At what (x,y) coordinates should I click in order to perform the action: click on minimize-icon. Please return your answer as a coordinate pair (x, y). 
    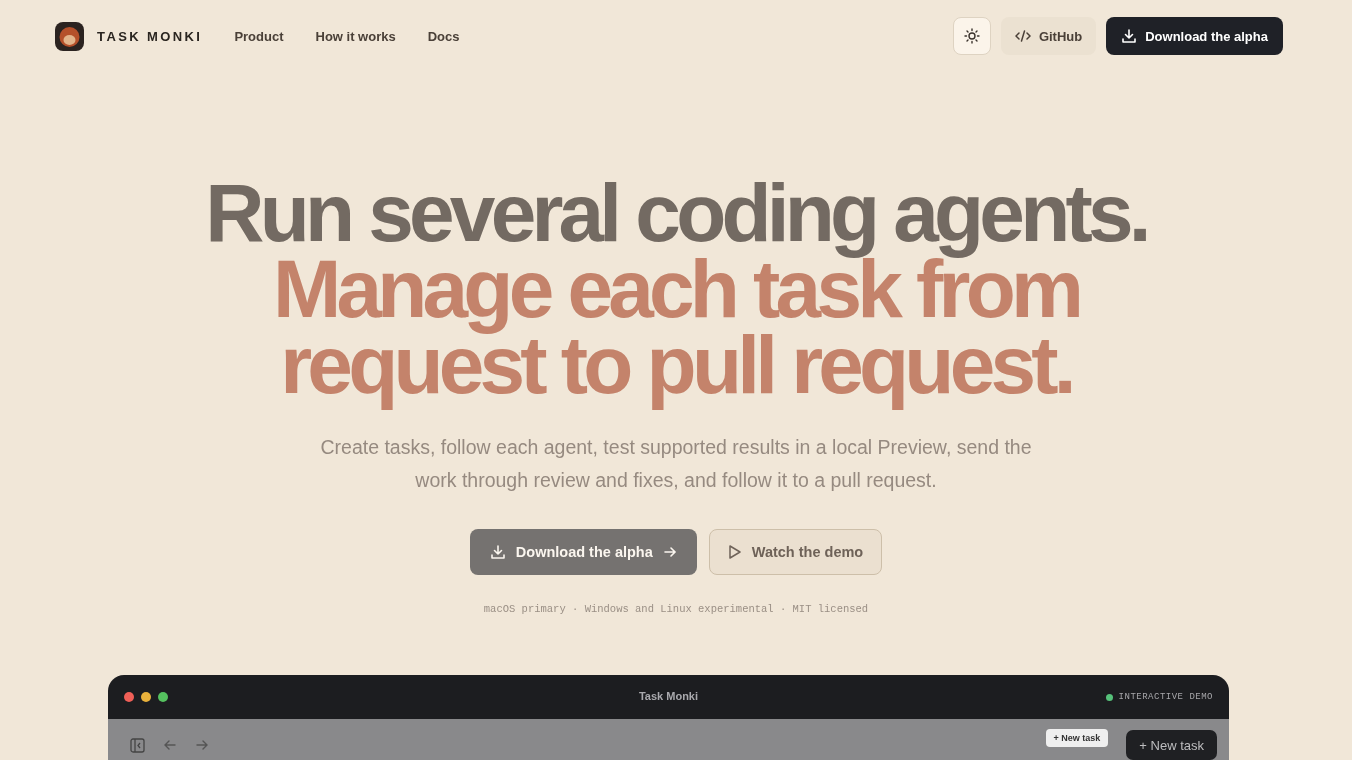
    Looking at the image, I should click on (146, 697).